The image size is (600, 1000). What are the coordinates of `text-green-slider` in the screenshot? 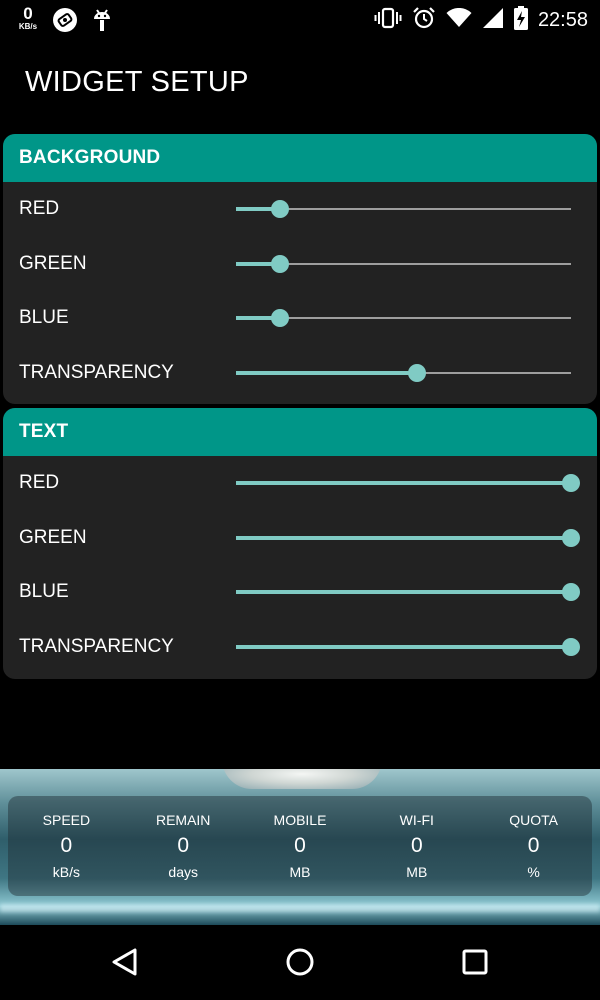 It's located at (408, 537).